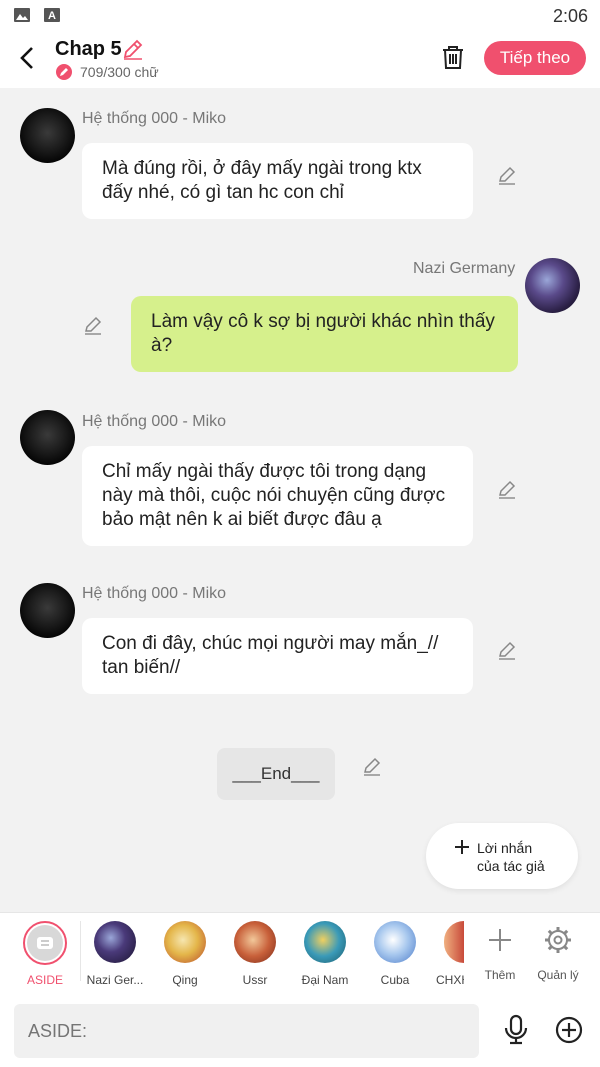 The image size is (600, 1067). I want to click on manage-button: Quản lý, so click(558, 951).